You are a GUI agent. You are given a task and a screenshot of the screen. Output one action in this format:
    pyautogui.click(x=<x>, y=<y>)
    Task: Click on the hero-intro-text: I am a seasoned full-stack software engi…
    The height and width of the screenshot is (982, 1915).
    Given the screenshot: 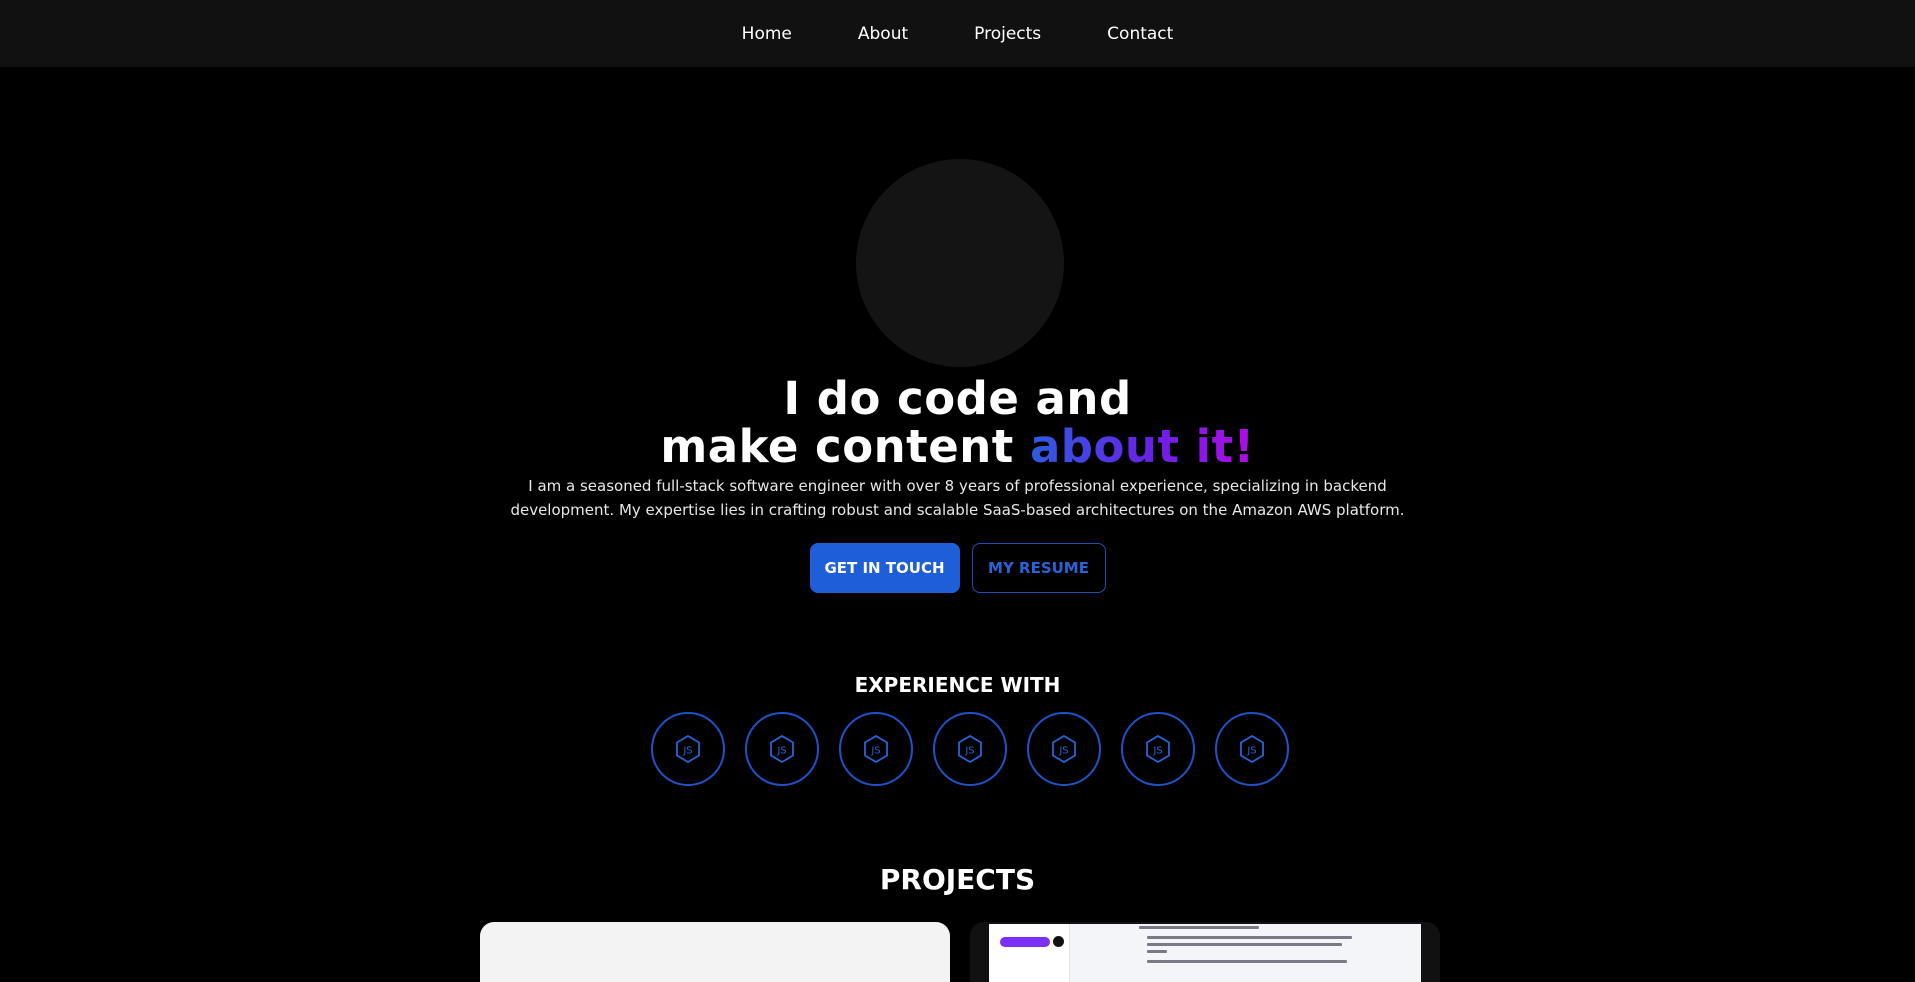 What is the action you would take?
    pyautogui.click(x=957, y=498)
    